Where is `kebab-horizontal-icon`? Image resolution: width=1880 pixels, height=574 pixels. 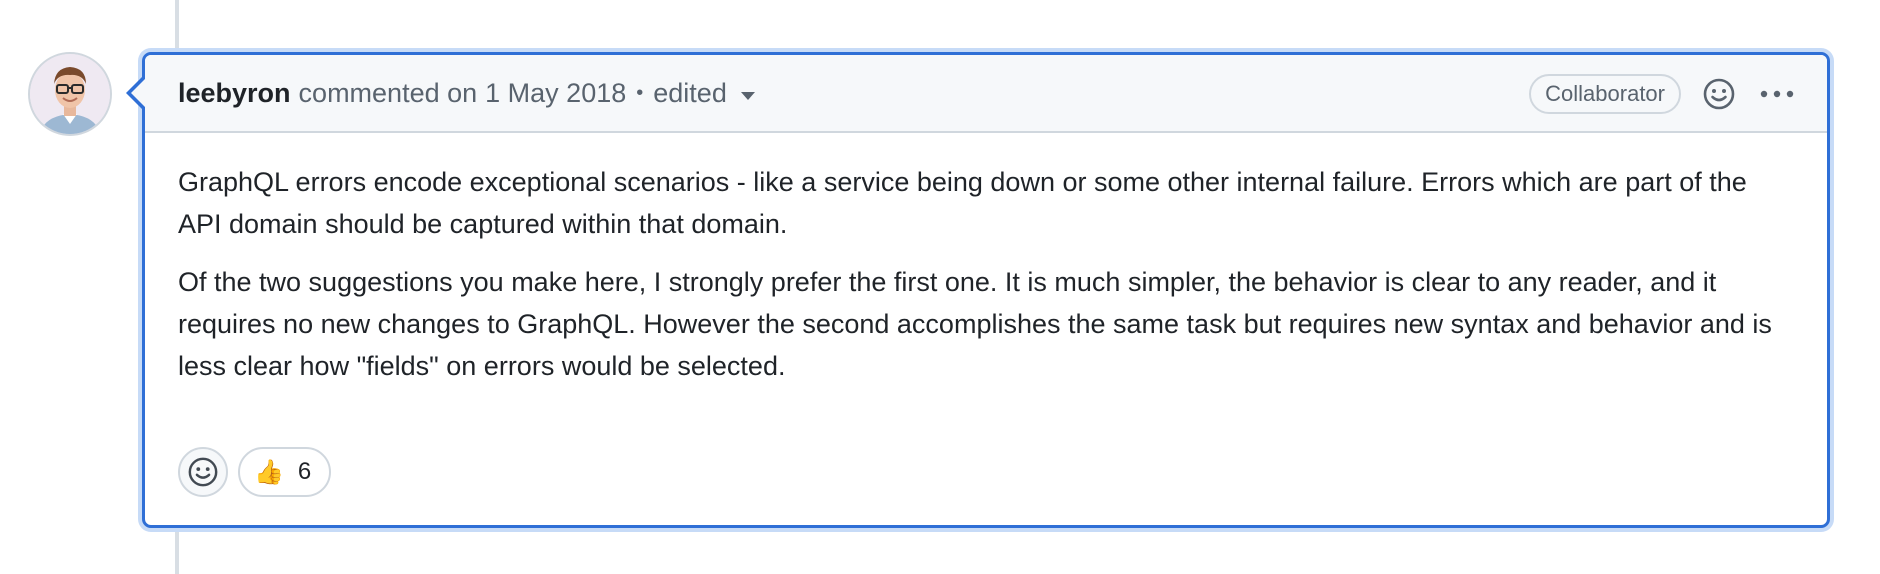
kebab-horizontal-icon is located at coordinates (1777, 94).